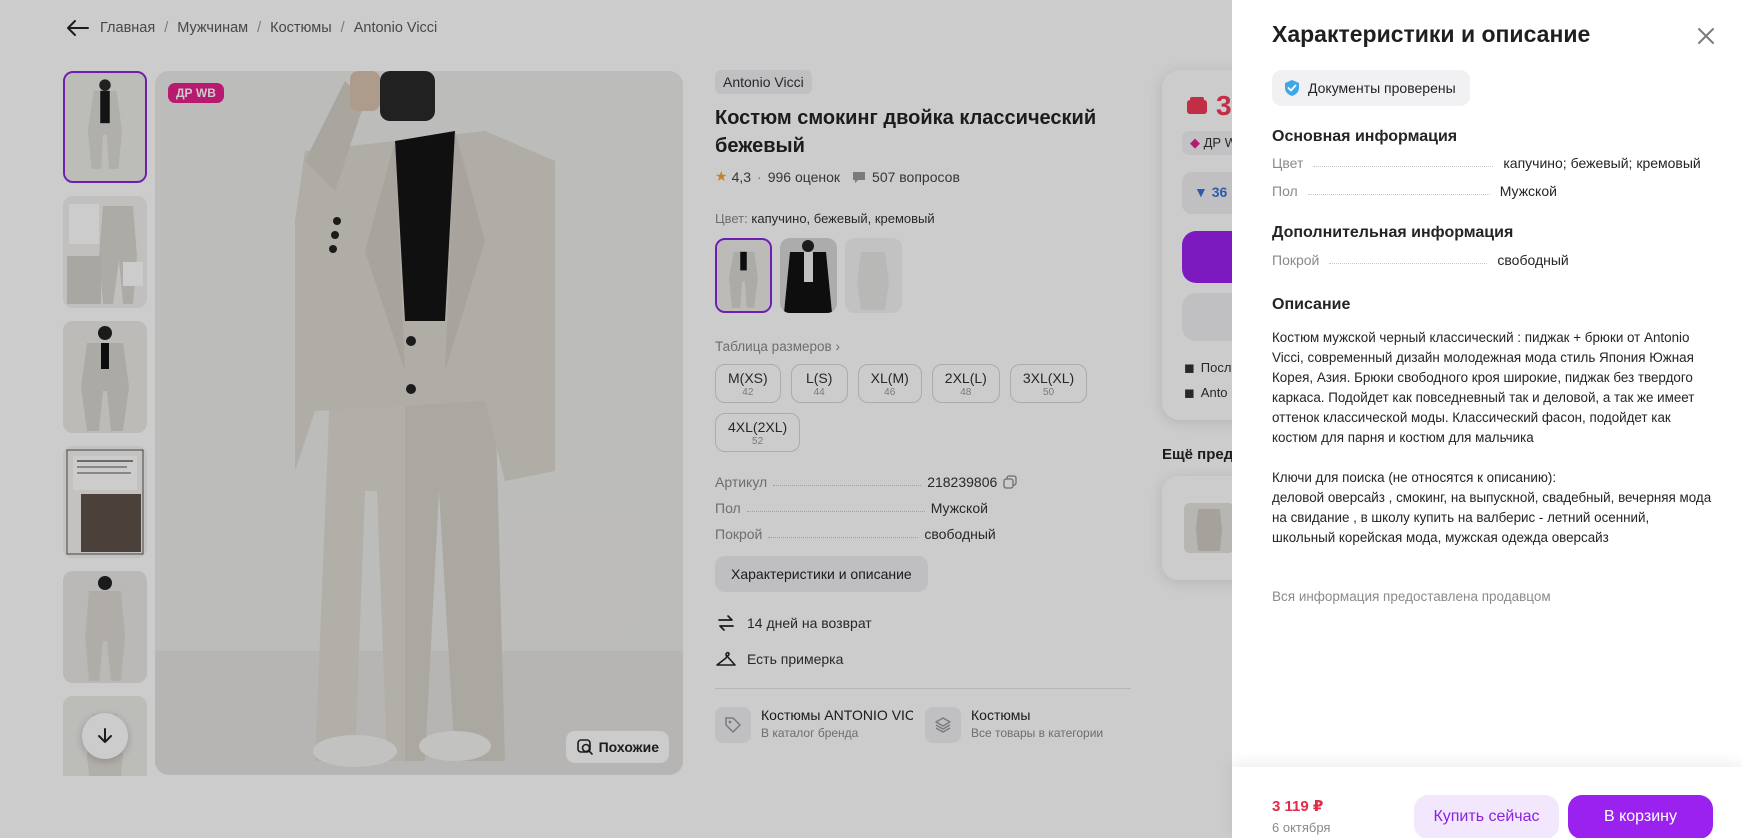 Image resolution: width=1742 pixels, height=838 pixels. I want to click on info-row-fit: Покрой свободный, so click(1420, 260).